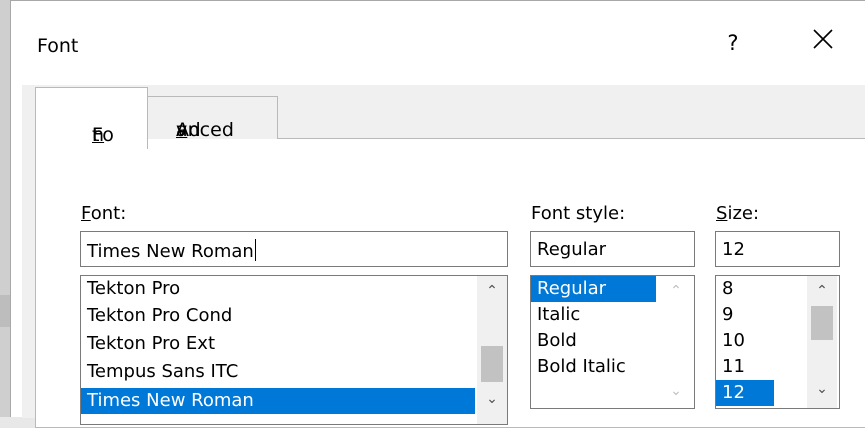 Image resolution: width=865 pixels, height=428 pixels. What do you see at coordinates (255, 250) in the screenshot?
I see `text-caret` at bounding box center [255, 250].